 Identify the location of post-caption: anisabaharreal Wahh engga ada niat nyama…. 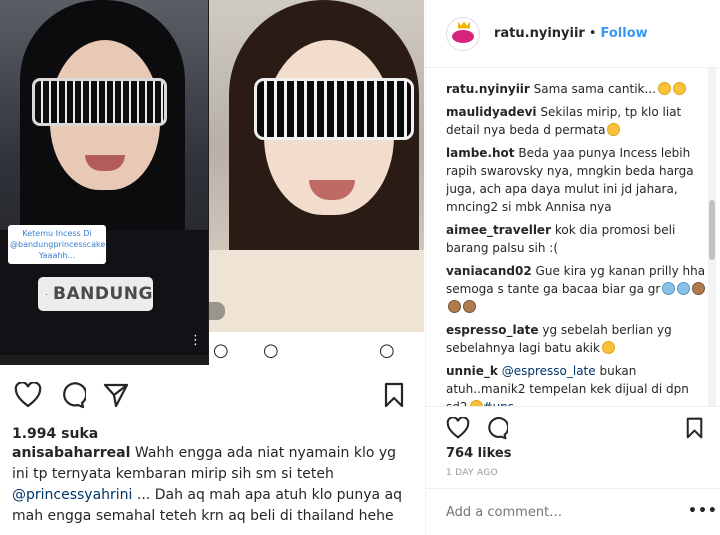
(212, 485).